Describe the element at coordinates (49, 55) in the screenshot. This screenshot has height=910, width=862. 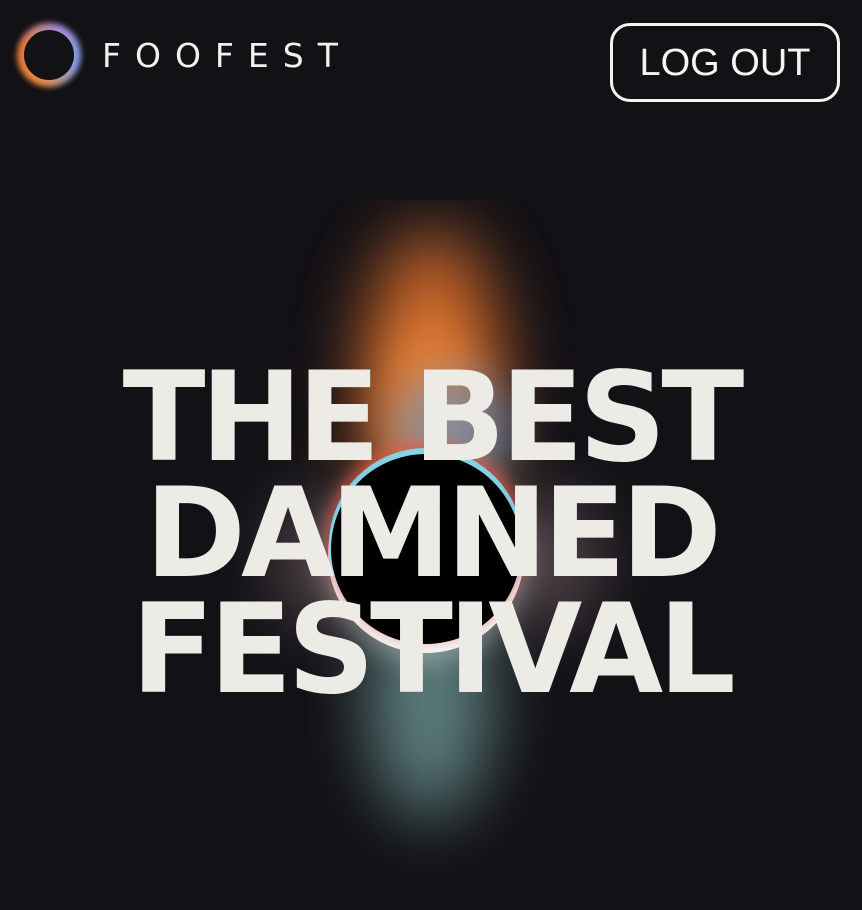
I see `eclipse-ring-icon` at that location.